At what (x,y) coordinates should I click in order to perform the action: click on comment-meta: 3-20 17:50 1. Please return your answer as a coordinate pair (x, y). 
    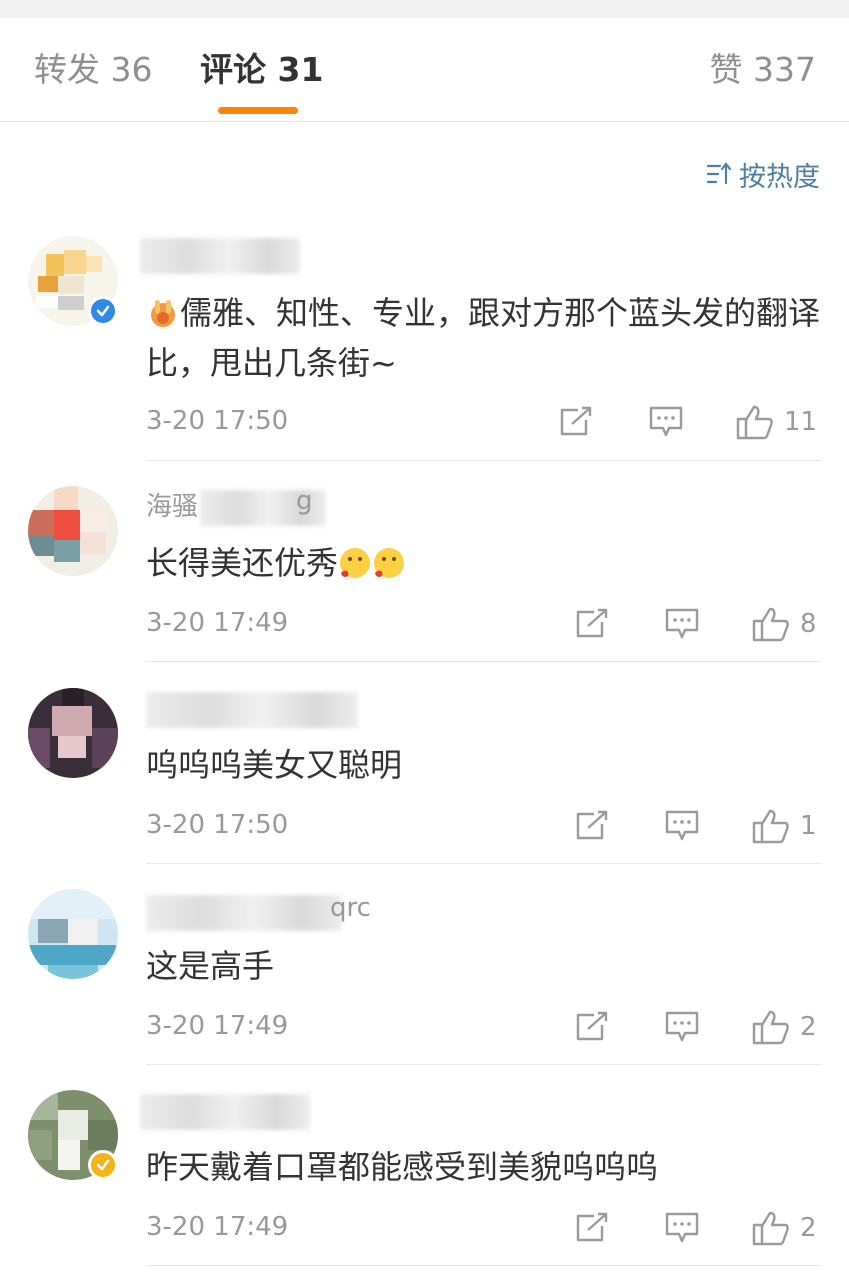
    Looking at the image, I should click on (483, 826).